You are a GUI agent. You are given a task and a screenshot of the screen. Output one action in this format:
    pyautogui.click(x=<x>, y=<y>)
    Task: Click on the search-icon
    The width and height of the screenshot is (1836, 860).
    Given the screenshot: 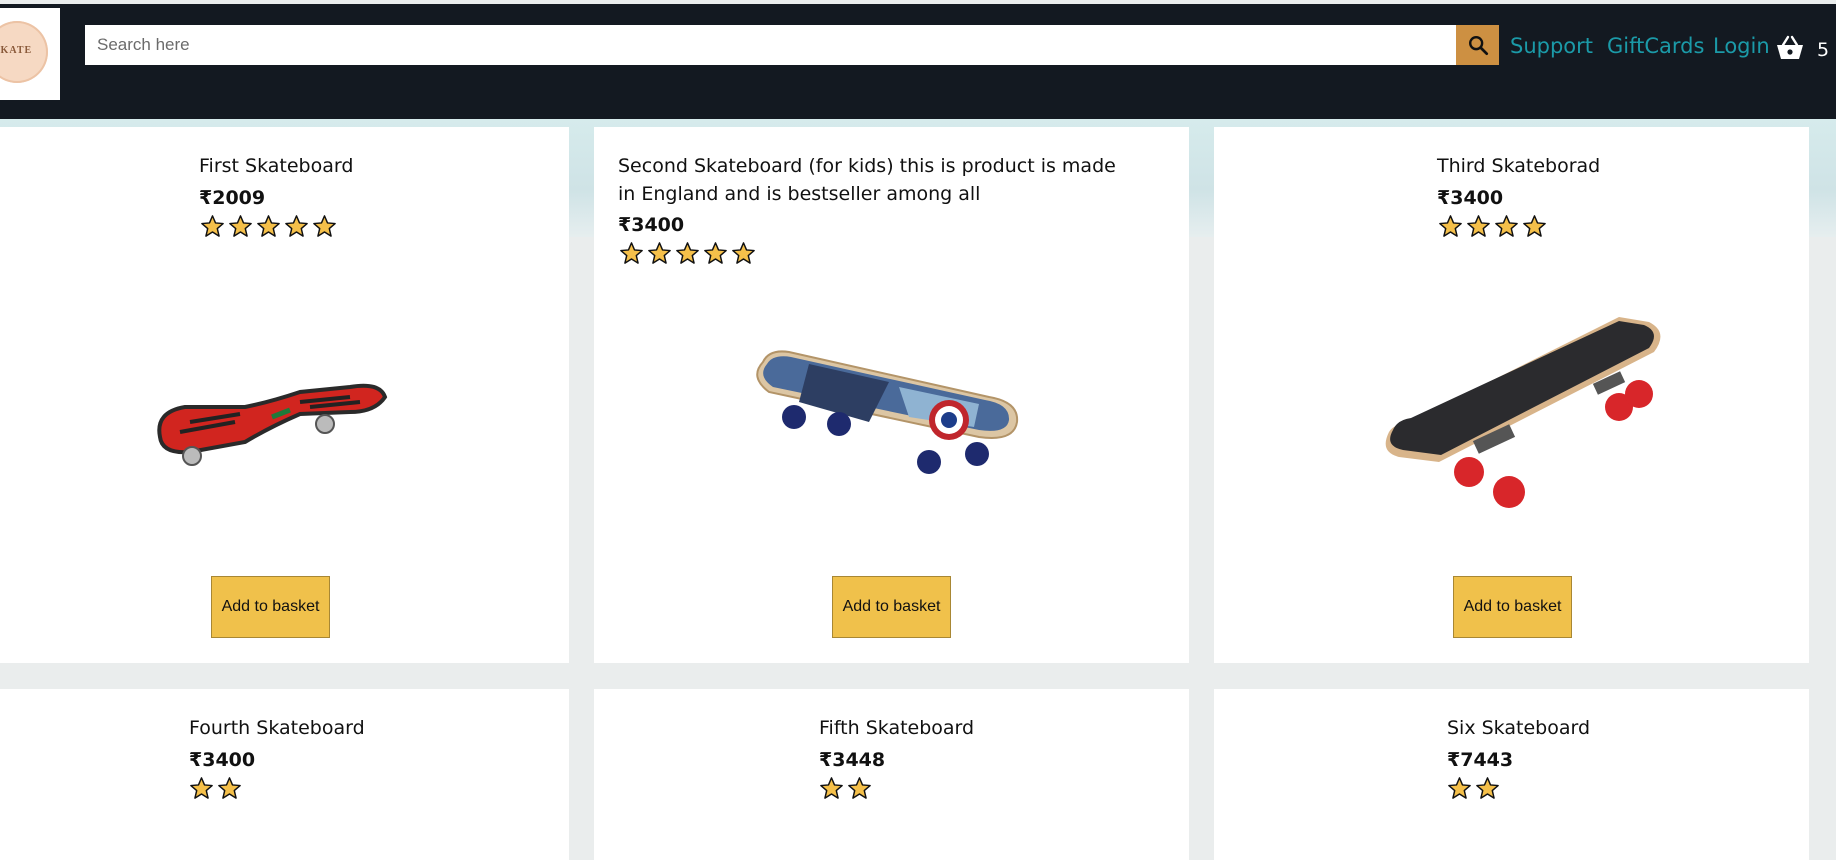 What is the action you would take?
    pyautogui.click(x=1478, y=46)
    